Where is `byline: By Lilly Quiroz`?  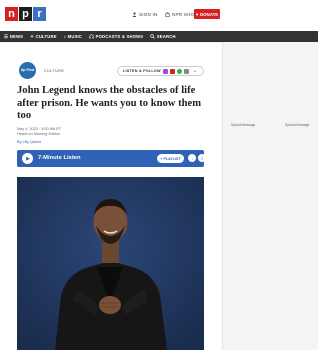 byline: By Lilly Quiroz is located at coordinates (29, 142).